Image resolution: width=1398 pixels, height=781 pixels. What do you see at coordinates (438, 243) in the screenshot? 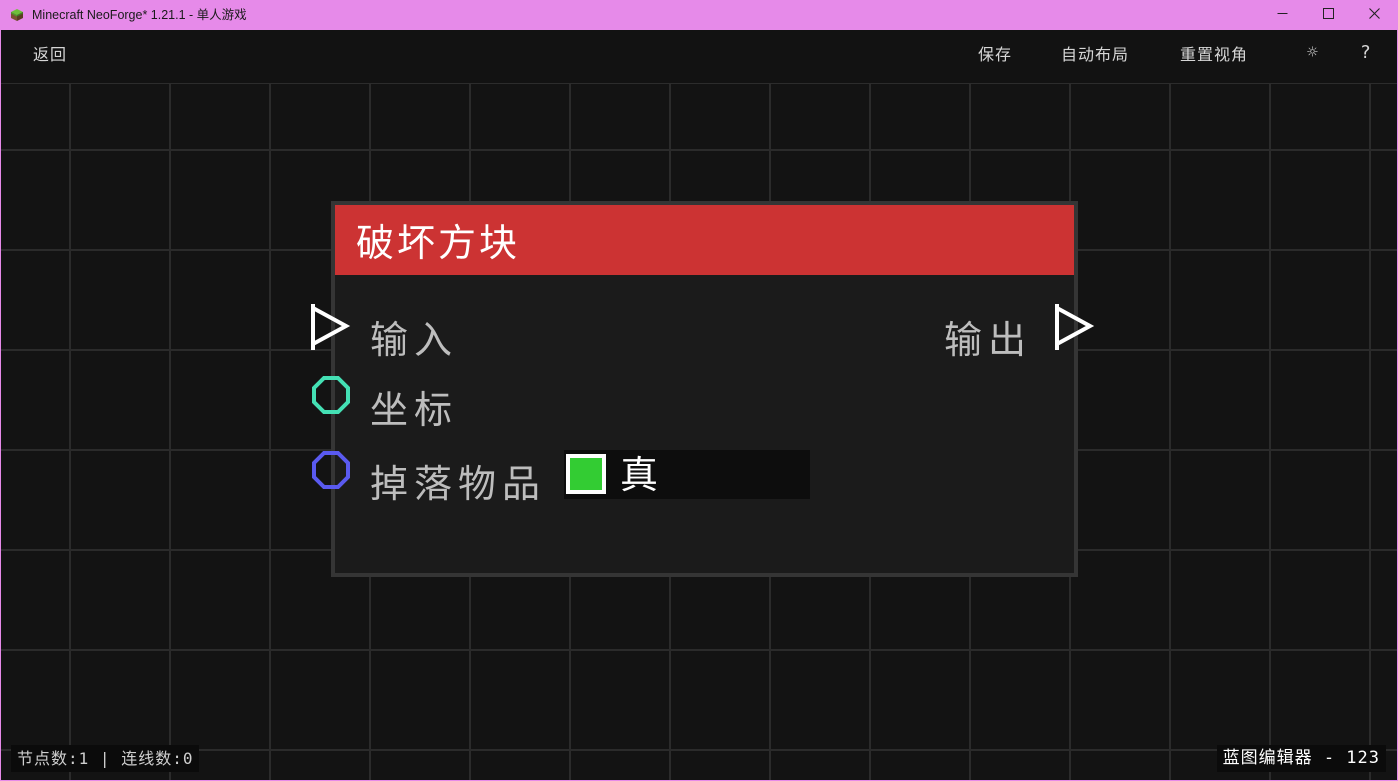
I see `node-title: 破坏方块` at bounding box center [438, 243].